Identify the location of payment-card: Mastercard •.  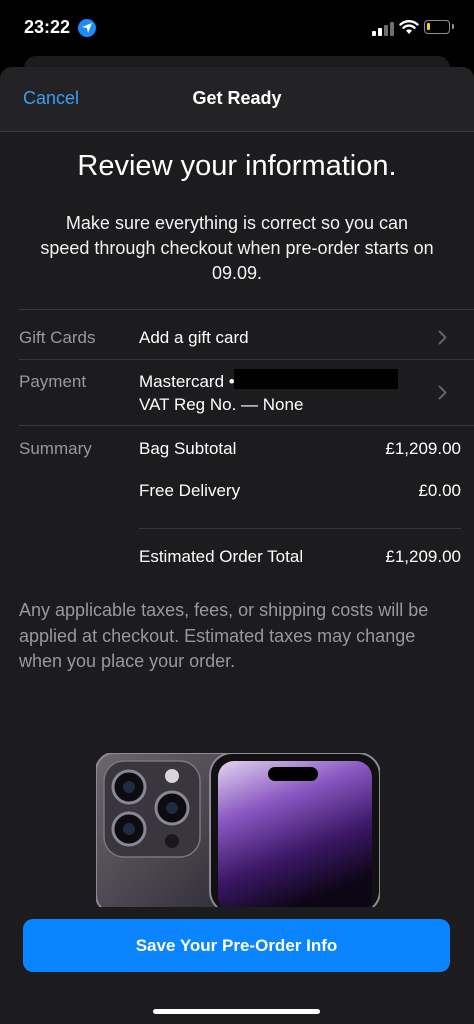
(187, 381).